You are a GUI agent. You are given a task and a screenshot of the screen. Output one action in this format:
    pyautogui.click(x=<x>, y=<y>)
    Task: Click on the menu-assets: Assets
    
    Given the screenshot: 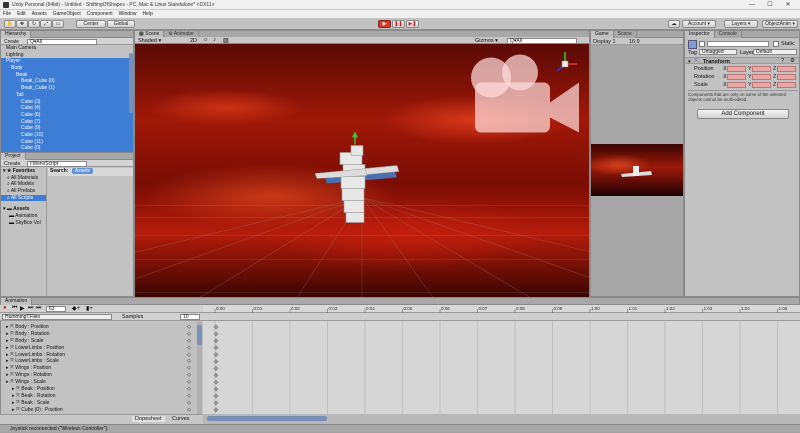 What is the action you would take?
    pyautogui.click(x=39, y=14)
    